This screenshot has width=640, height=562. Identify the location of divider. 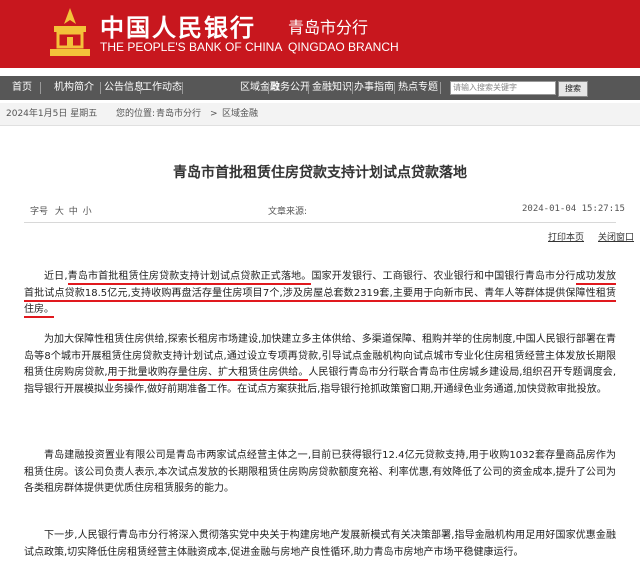
(320, 222).